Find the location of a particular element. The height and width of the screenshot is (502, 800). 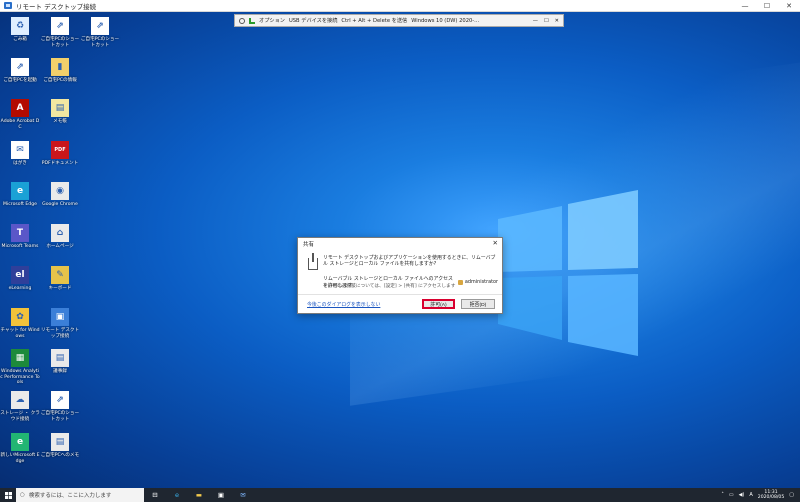

notification-icon: ▢ is located at coordinates (791, 495).